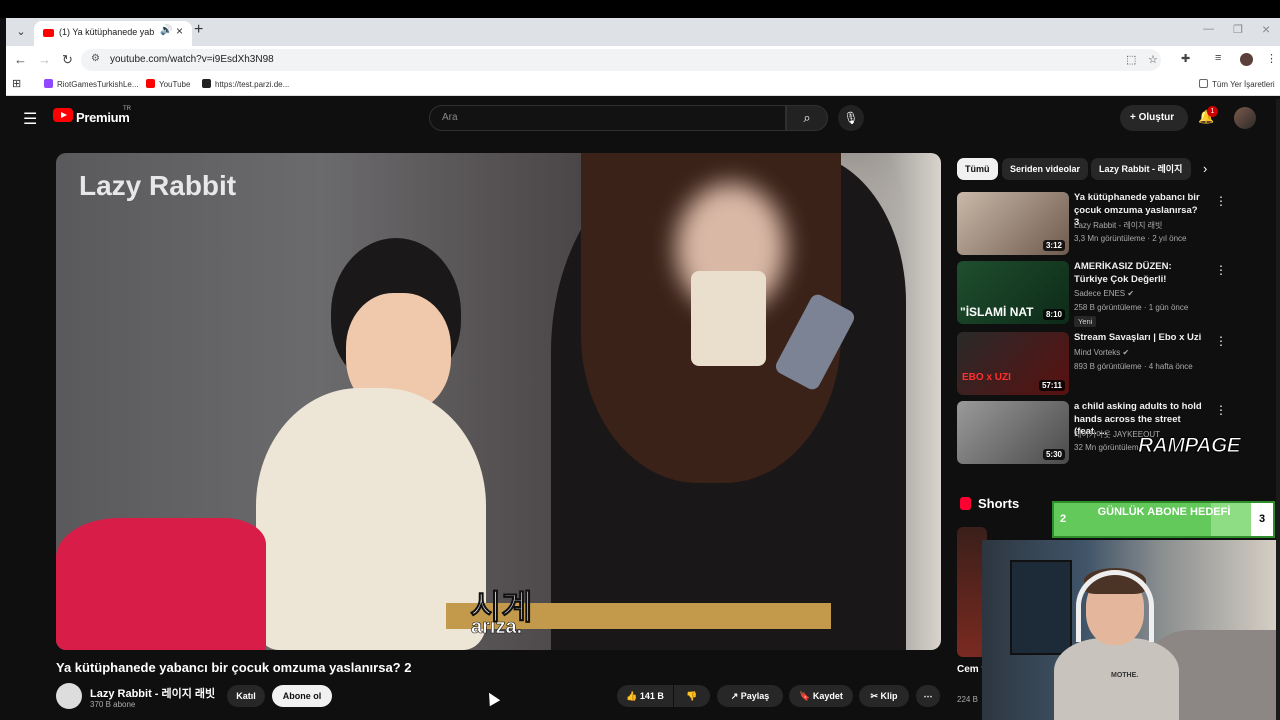 The height and width of the screenshot is (720, 1280). What do you see at coordinates (806, 696) in the screenshot?
I see `bookmark-icon: 🔖` at bounding box center [806, 696].